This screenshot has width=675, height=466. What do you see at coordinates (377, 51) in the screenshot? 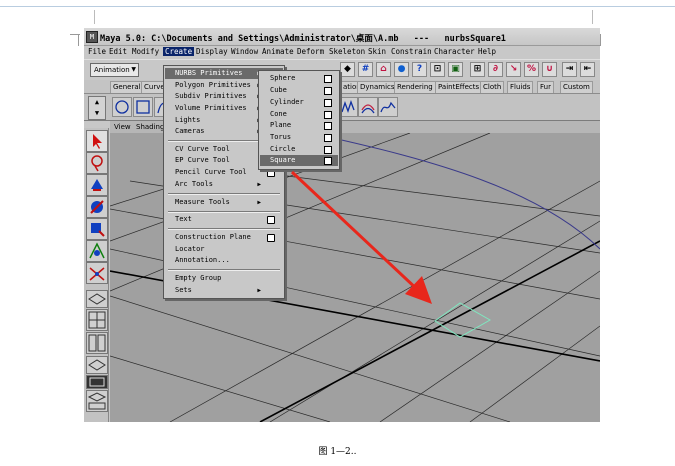
I see `menu-skin: Skin` at bounding box center [377, 51].